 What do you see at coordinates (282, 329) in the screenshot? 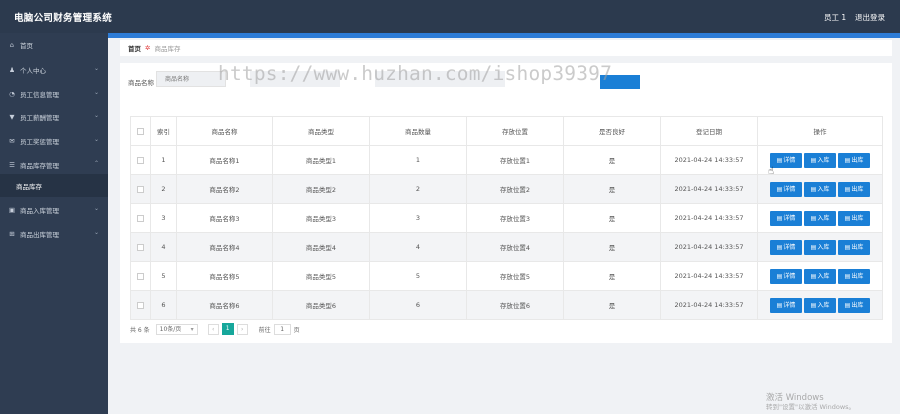
I see `goto-page-input: 1` at bounding box center [282, 329].